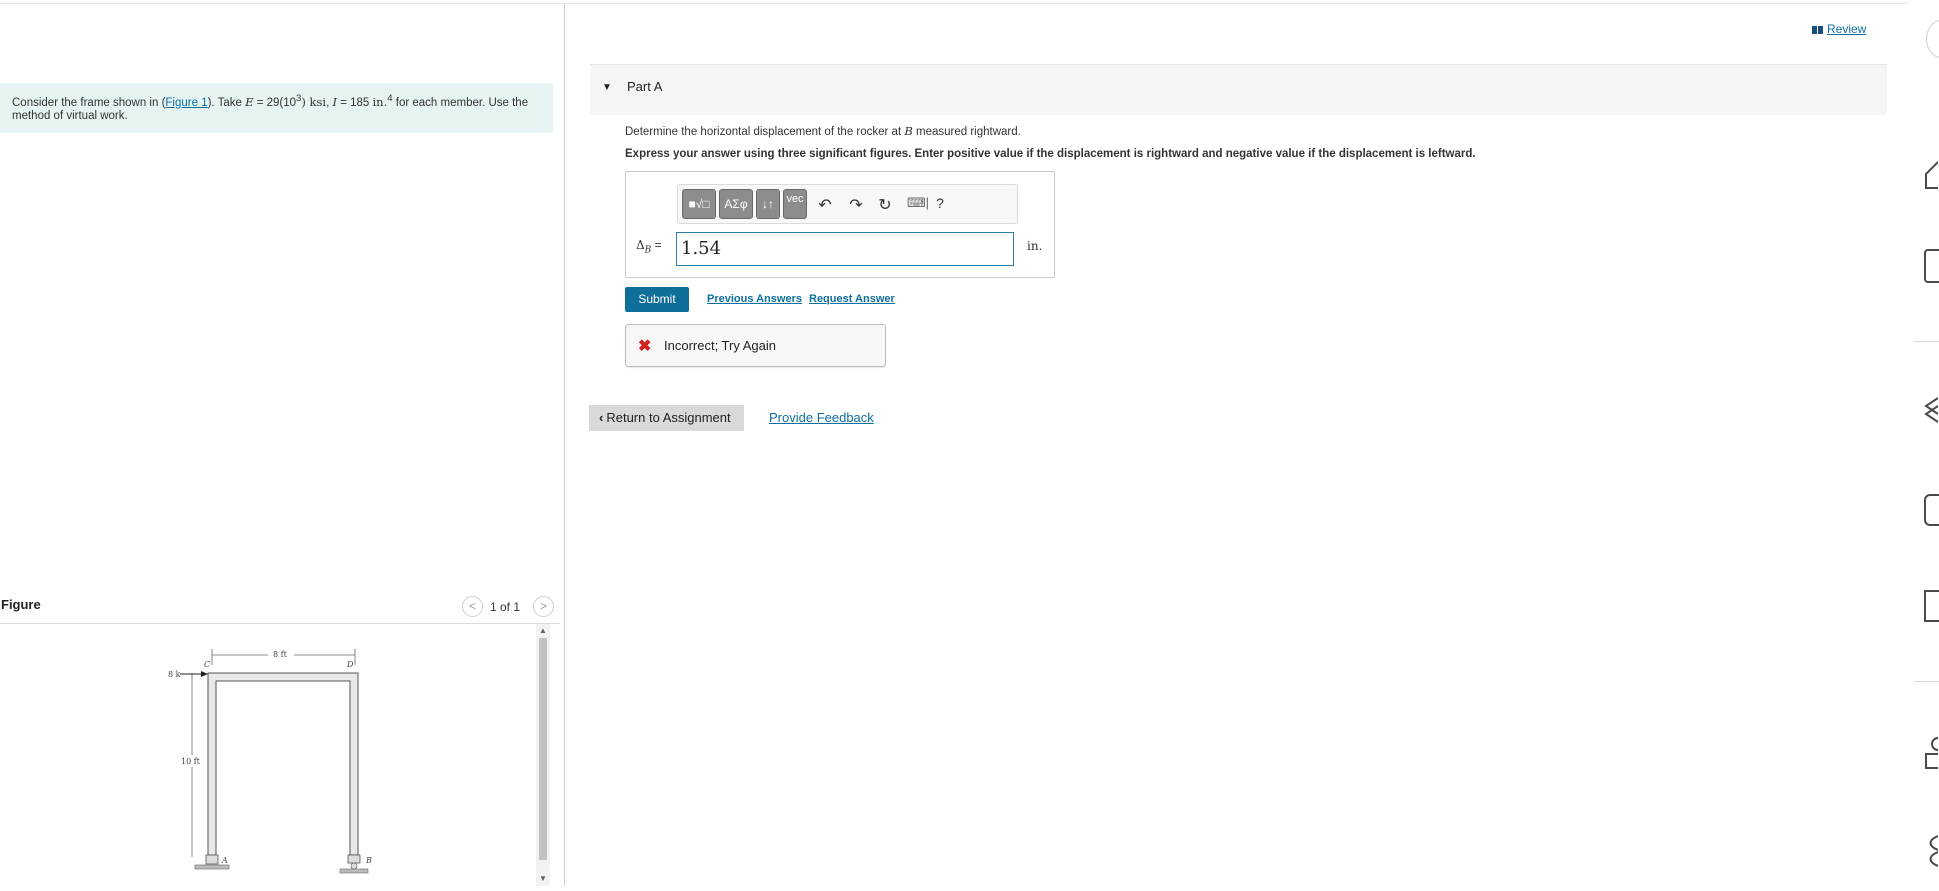  Describe the element at coordinates (657, 299) in the screenshot. I see `submit-button: Submit` at that location.